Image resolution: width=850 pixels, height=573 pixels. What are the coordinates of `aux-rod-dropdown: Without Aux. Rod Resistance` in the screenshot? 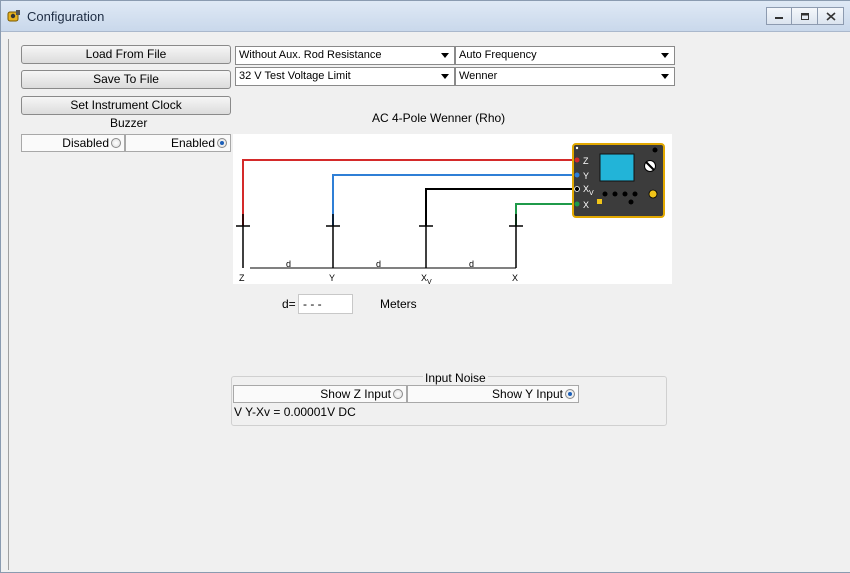 It's located at (345, 55).